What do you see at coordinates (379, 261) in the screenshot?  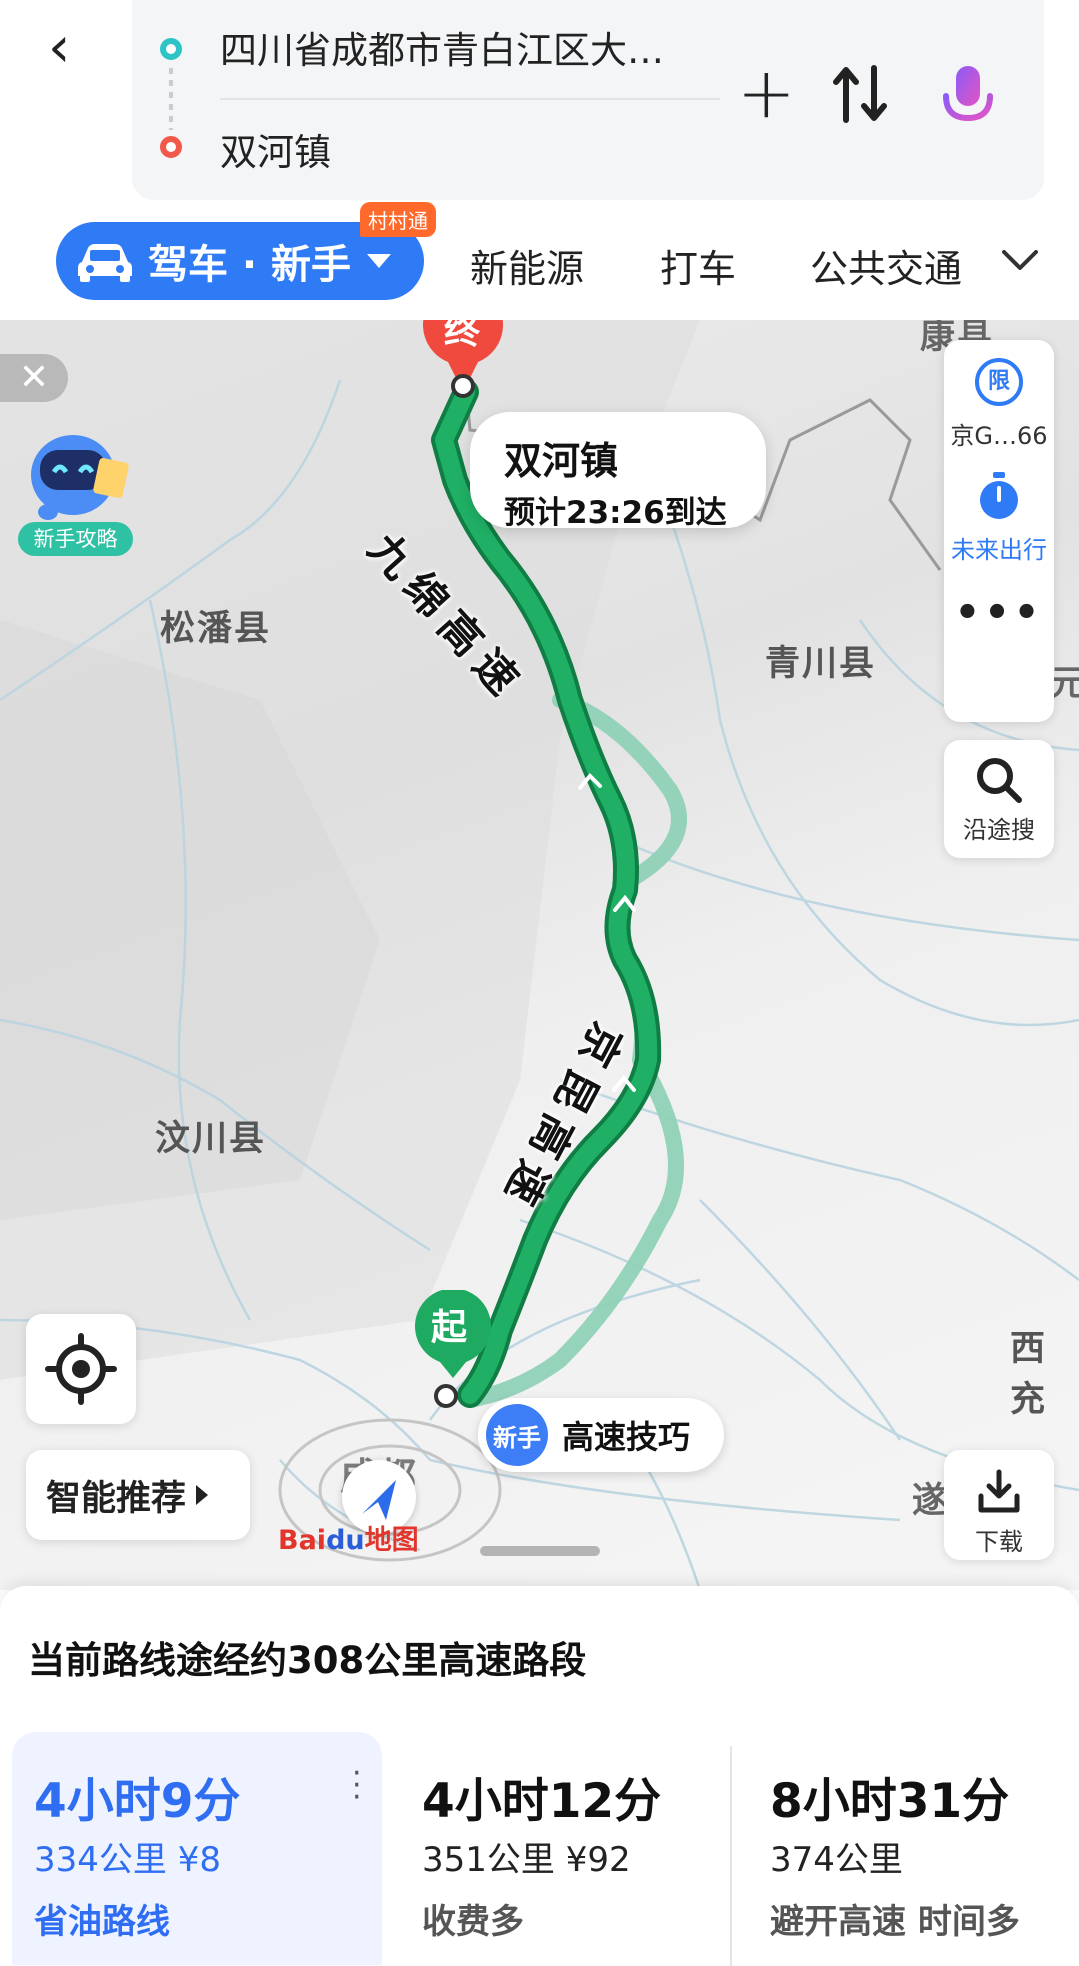 I see `dropdown-caret-icon` at bounding box center [379, 261].